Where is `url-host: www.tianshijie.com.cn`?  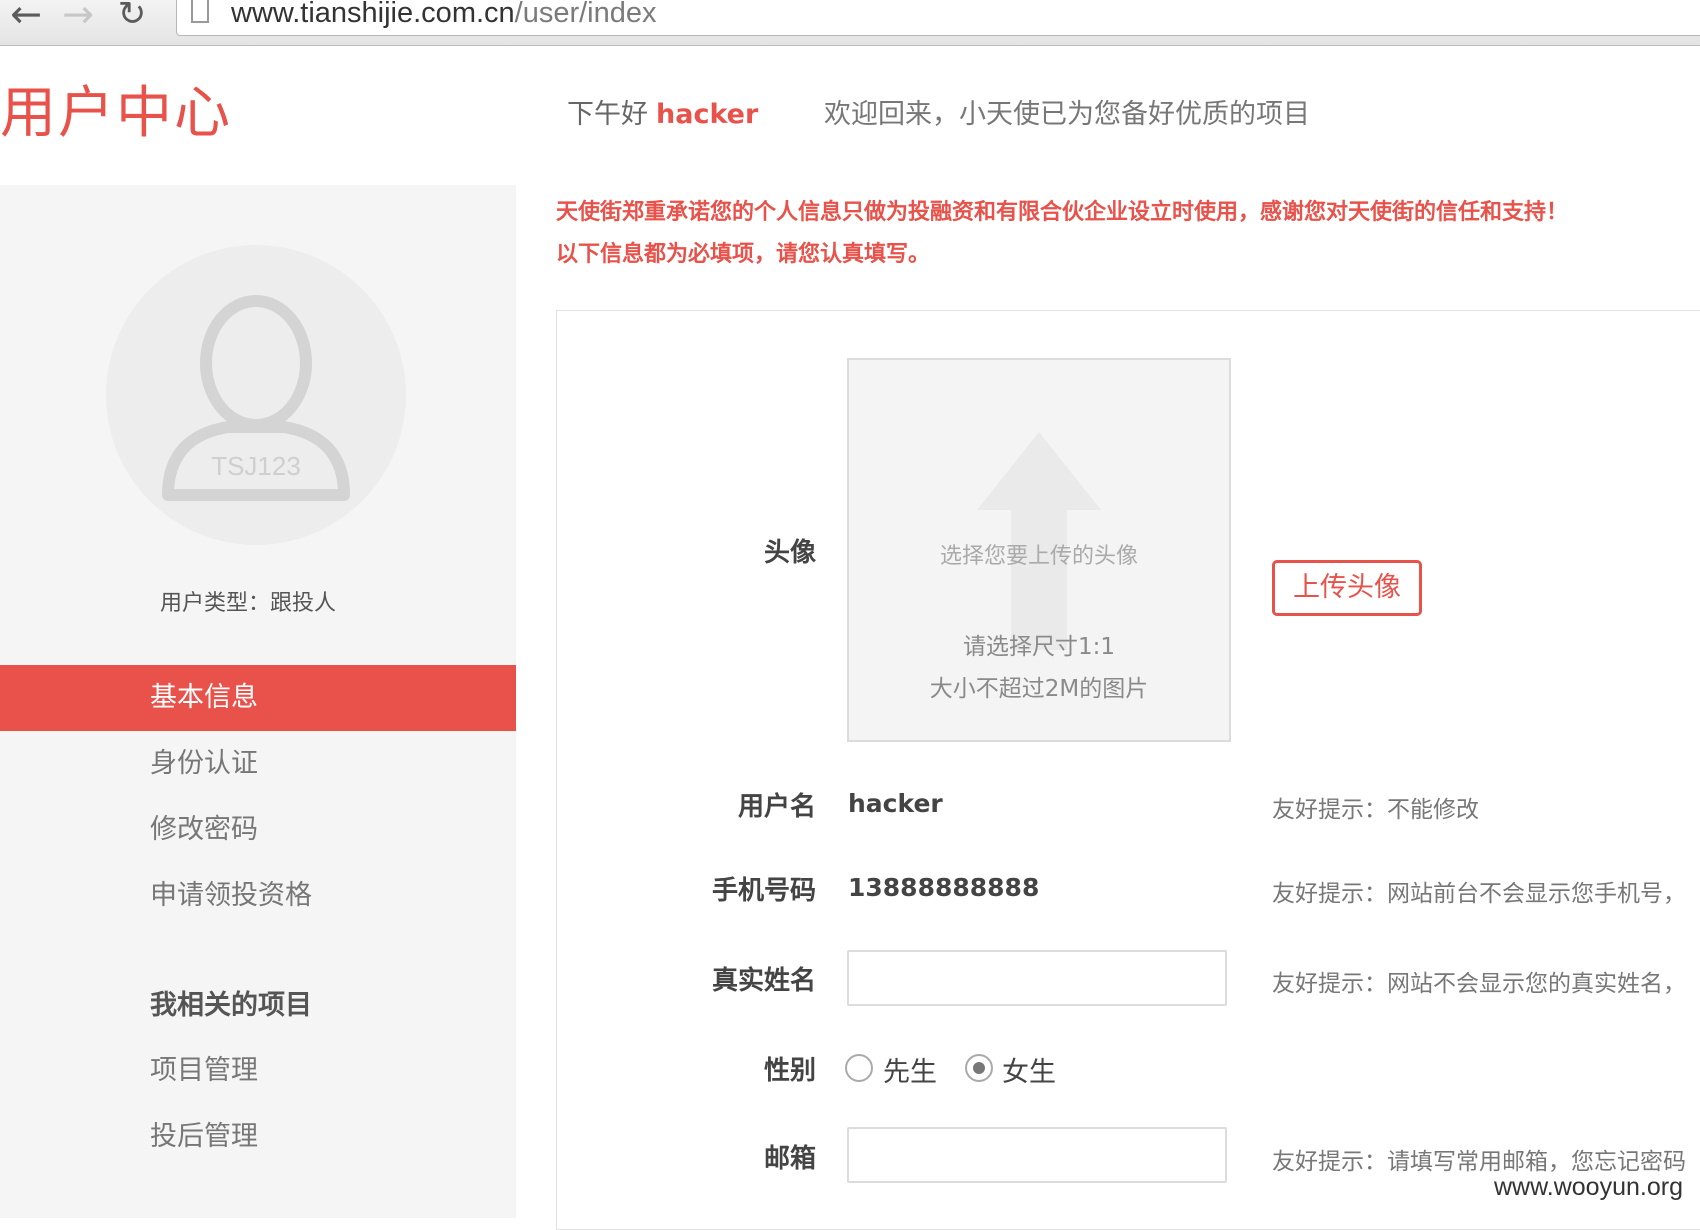 url-host: www.tianshijie.com.cn is located at coordinates (373, 14).